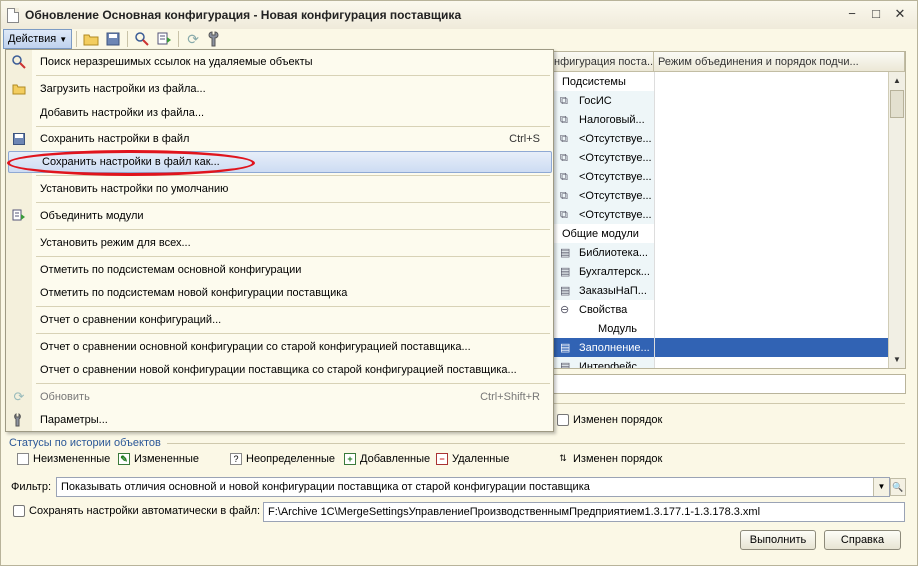  I want to click on legend-label: Добавленные, so click(395, 459).